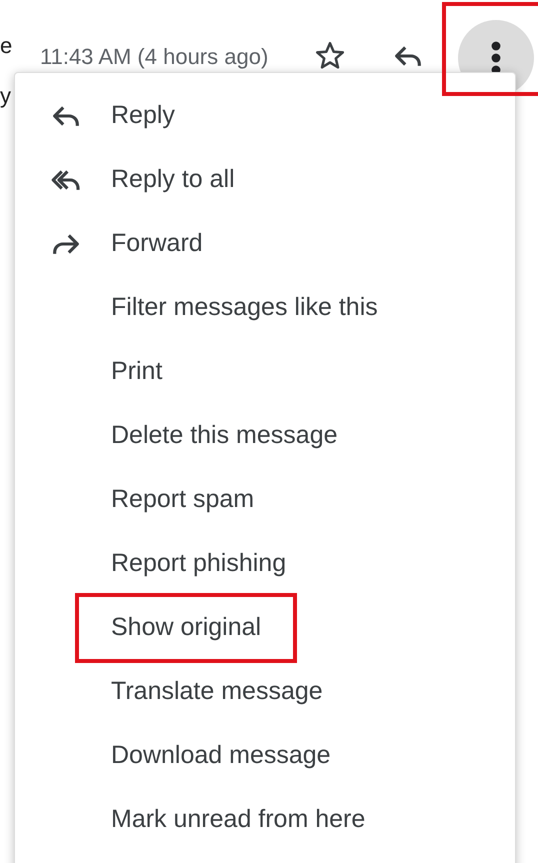 This screenshot has width=538, height=863. What do you see at coordinates (496, 58) in the screenshot?
I see `vertical-dots-icon` at bounding box center [496, 58].